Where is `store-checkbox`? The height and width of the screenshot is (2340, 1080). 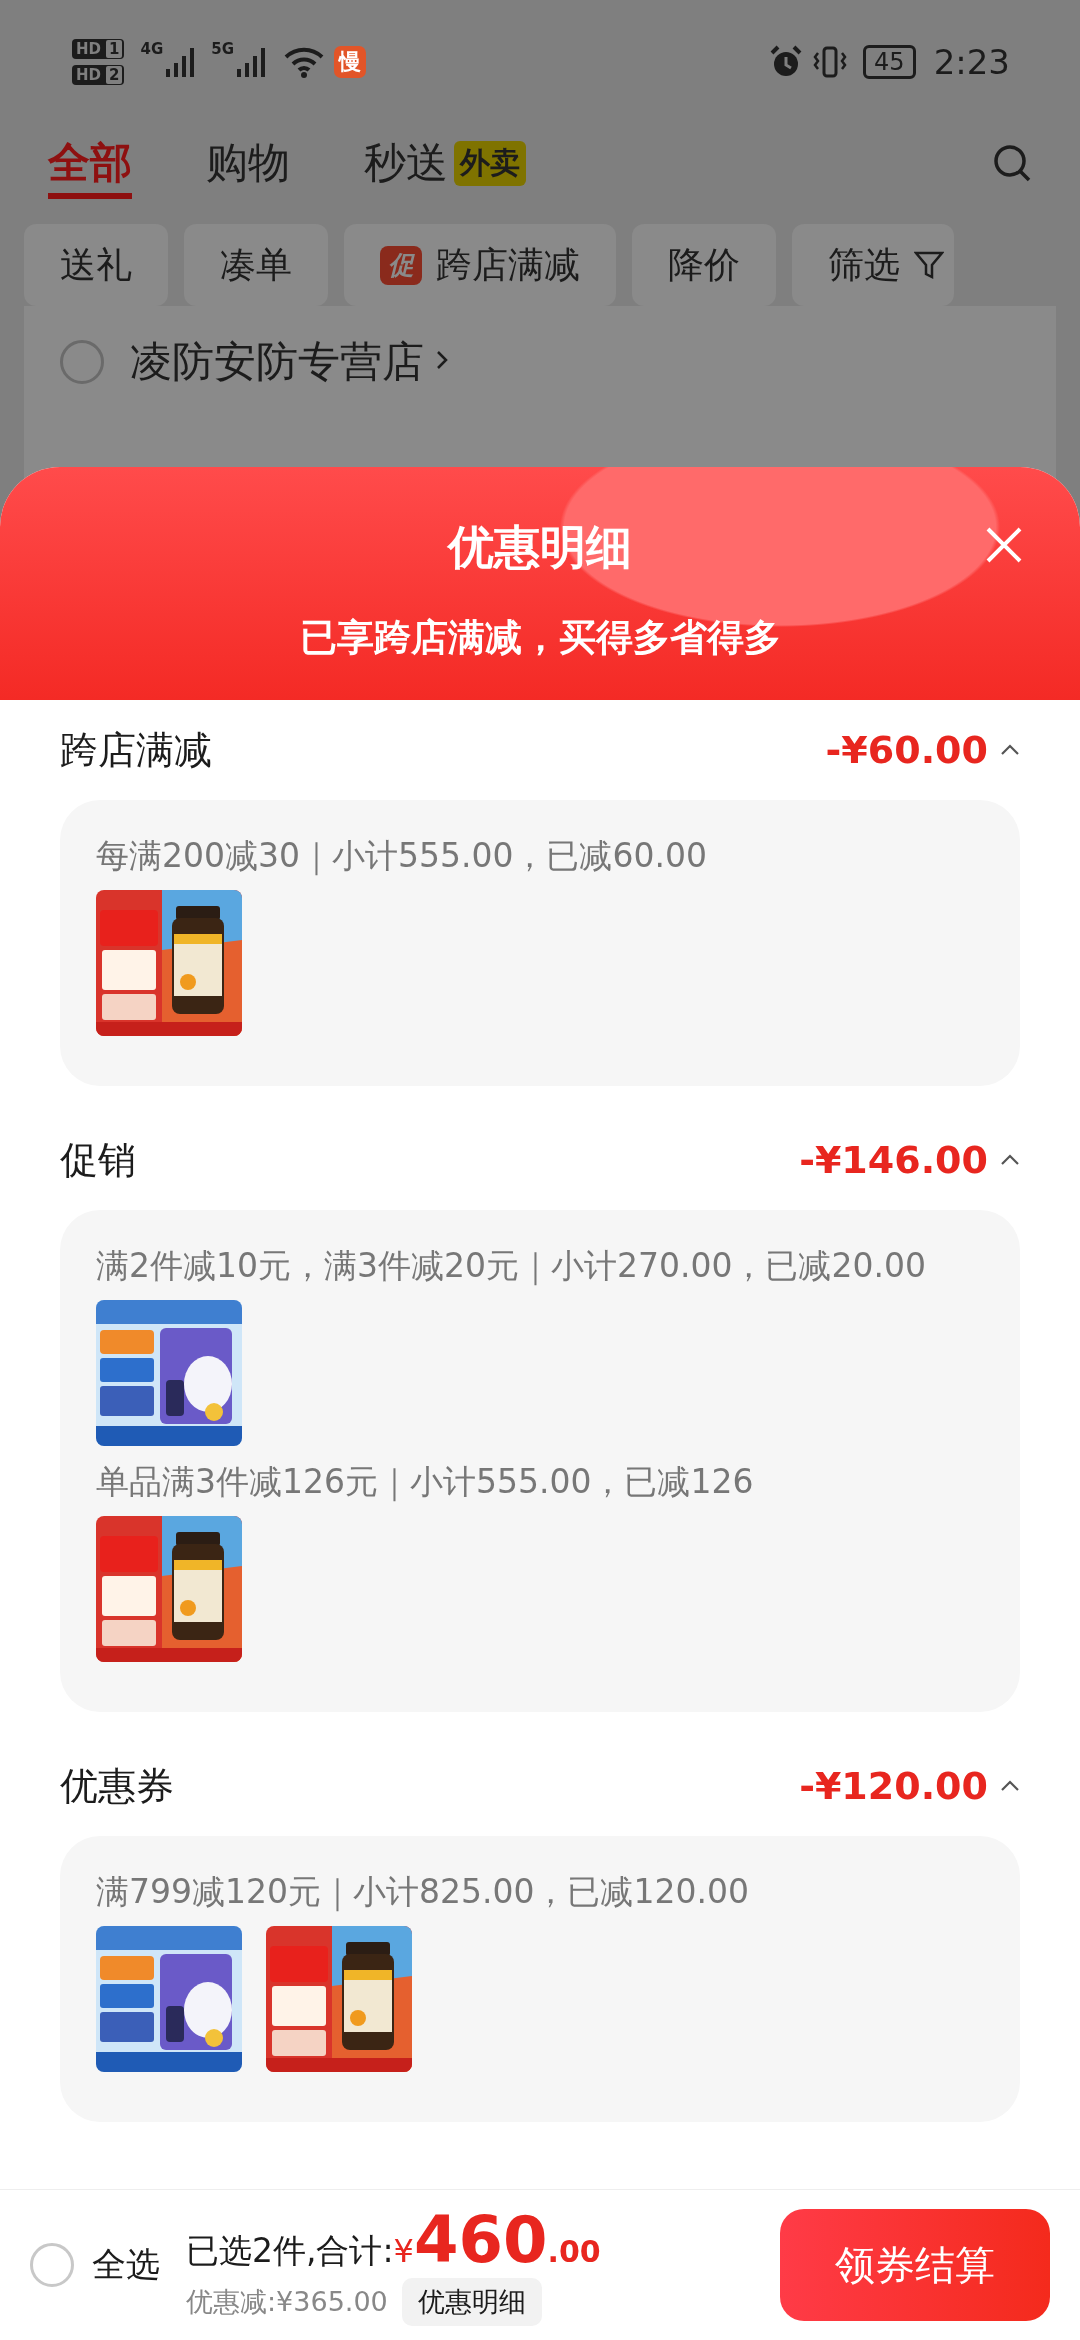
store-checkbox is located at coordinates (82, 362).